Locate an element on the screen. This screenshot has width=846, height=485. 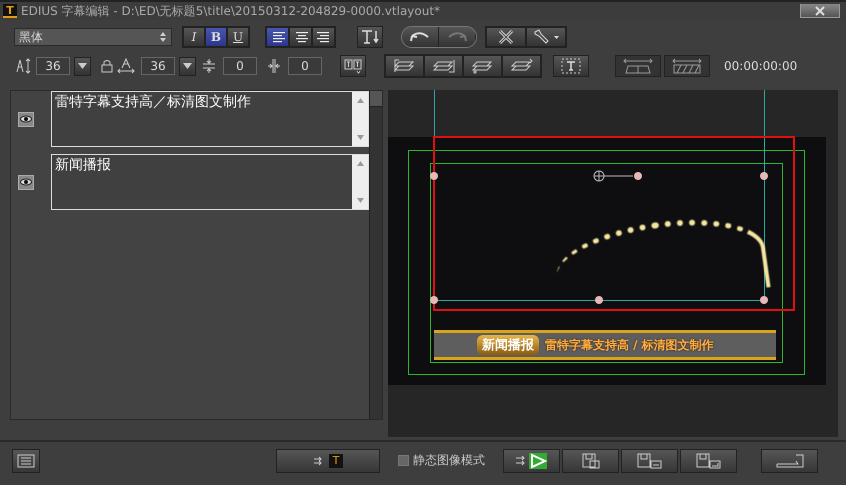
hatched-bar-icon is located at coordinates (687, 66).